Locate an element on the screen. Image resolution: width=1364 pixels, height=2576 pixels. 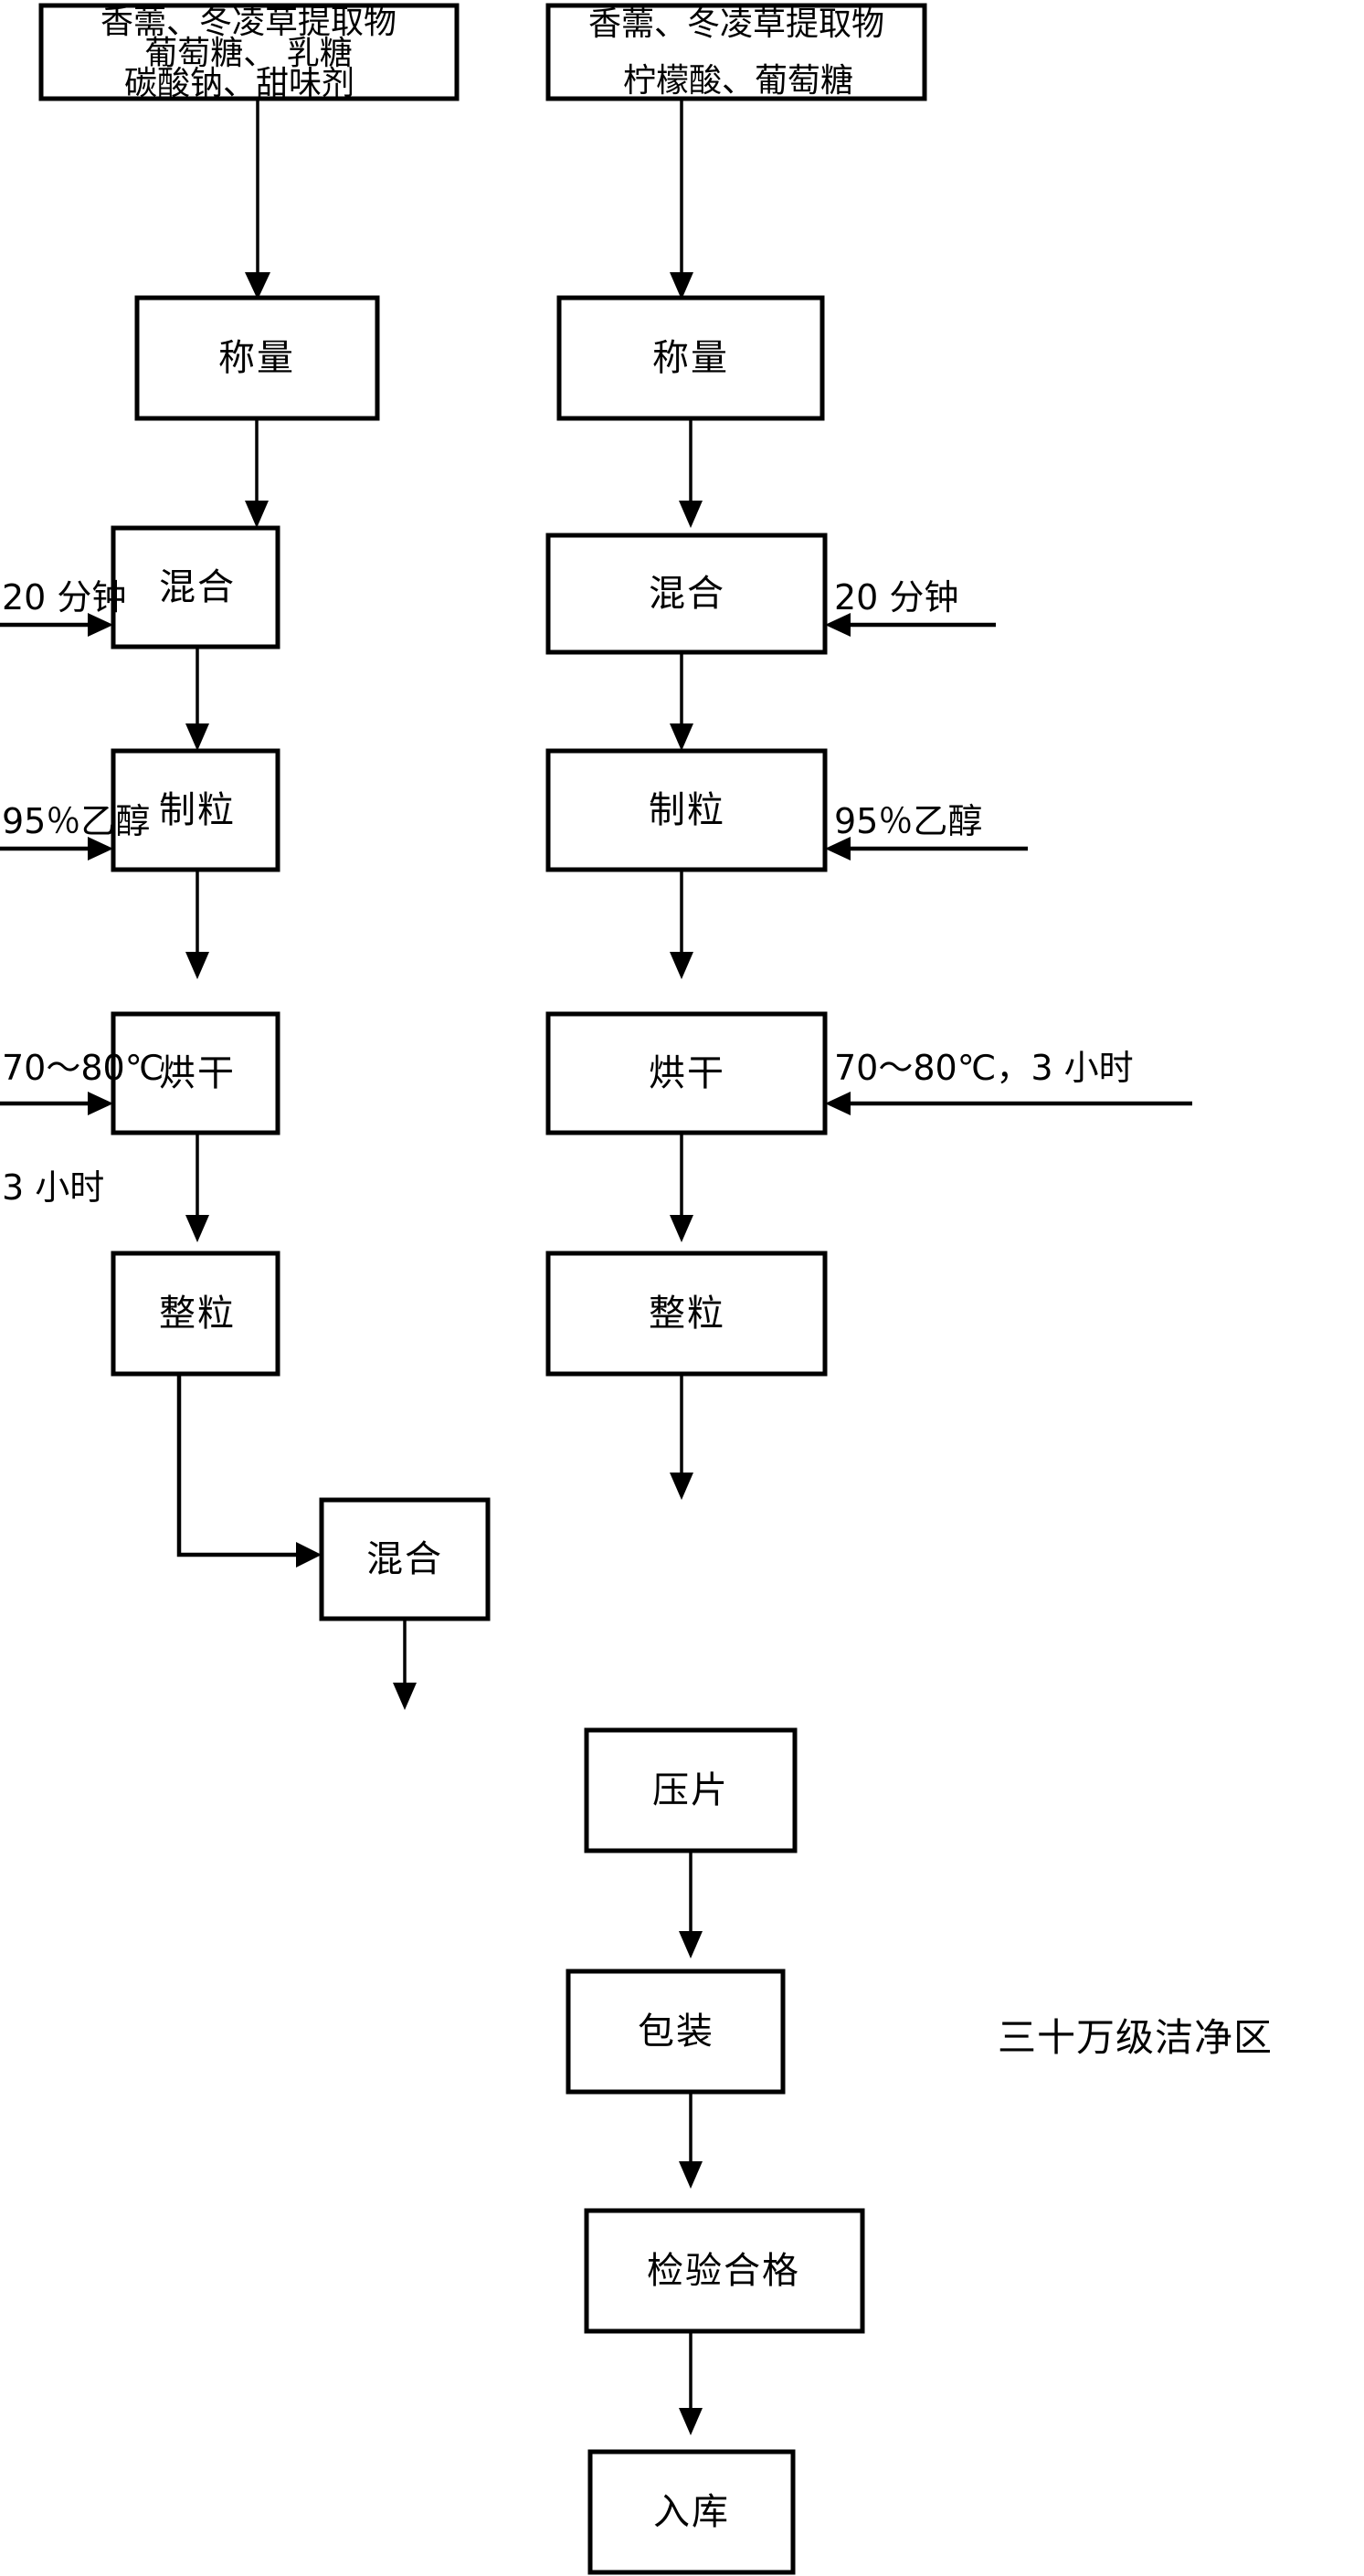
right-step-mix-label: 混合 is located at coordinates (687, 594).